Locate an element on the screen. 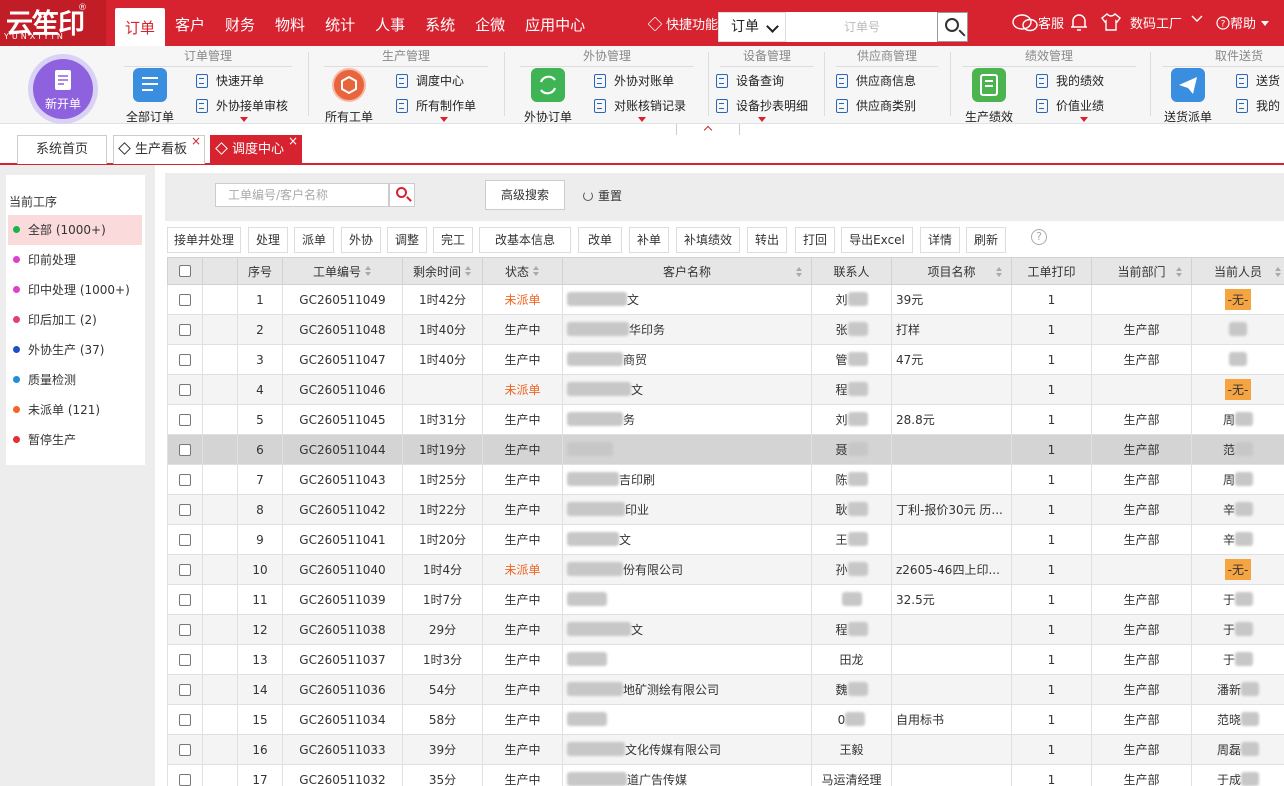  nav-order: 订单 is located at coordinates (140, 27).